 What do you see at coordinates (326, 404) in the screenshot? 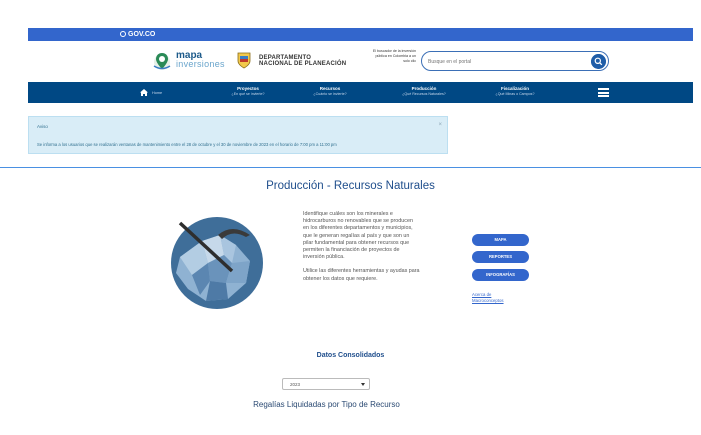
I see `chart-title: Regalías Liquidadas por Tipo de Recurso` at bounding box center [326, 404].